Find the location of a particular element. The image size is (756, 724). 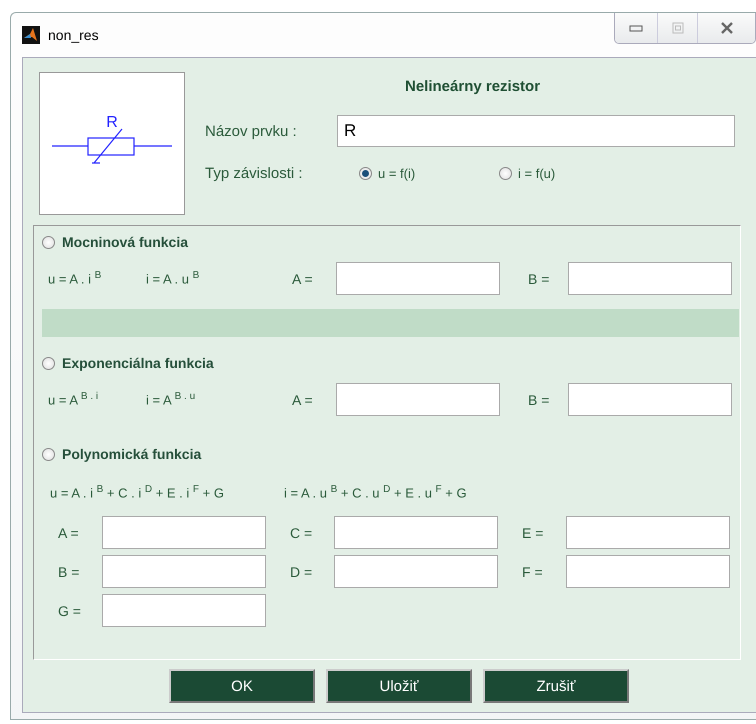

formula: u = A . i $^{B}$ is located at coordinates (74, 278).